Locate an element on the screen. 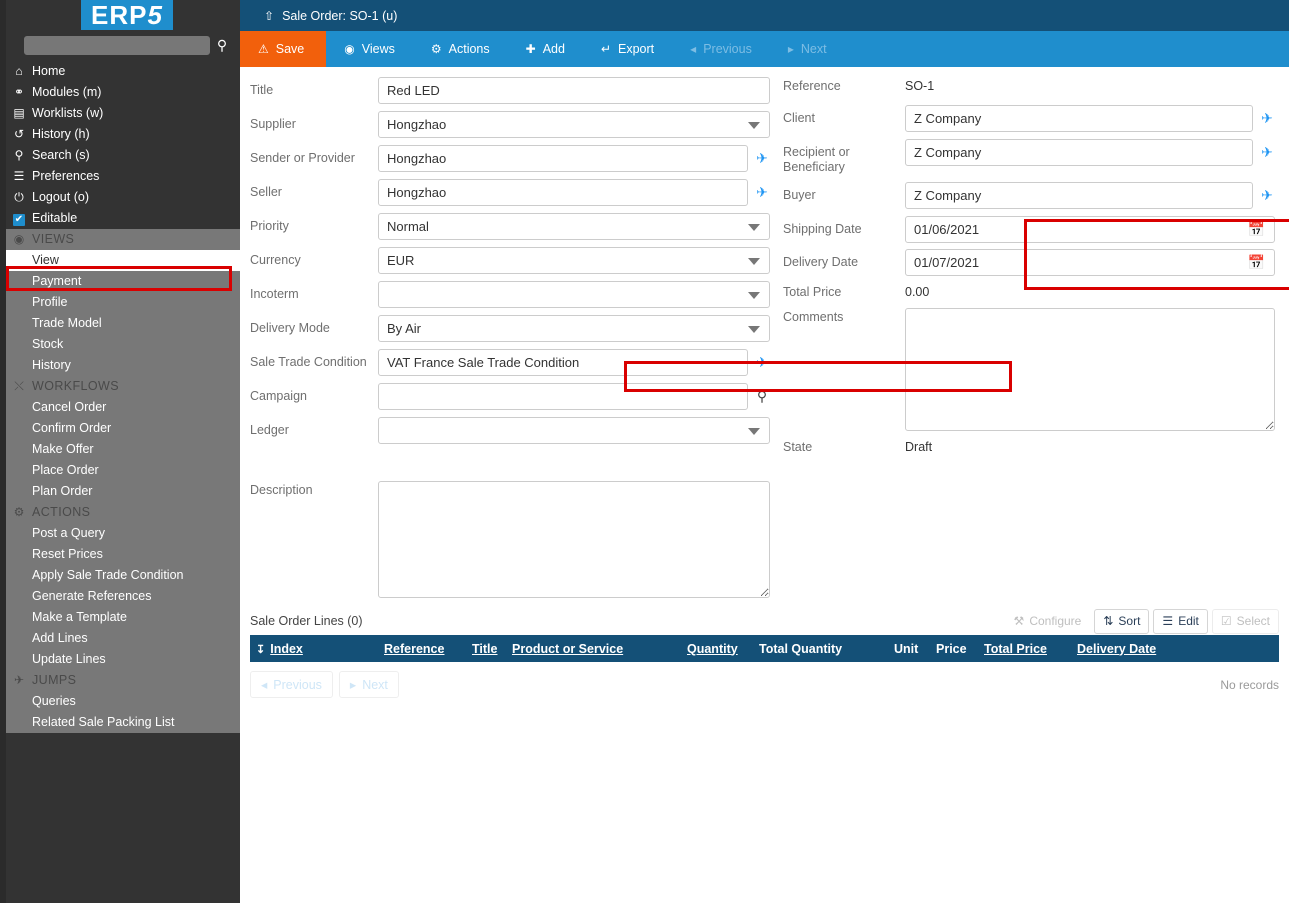 This screenshot has width=1289, height=903. column-total-price: Total Price is located at coordinates (1024, 648).